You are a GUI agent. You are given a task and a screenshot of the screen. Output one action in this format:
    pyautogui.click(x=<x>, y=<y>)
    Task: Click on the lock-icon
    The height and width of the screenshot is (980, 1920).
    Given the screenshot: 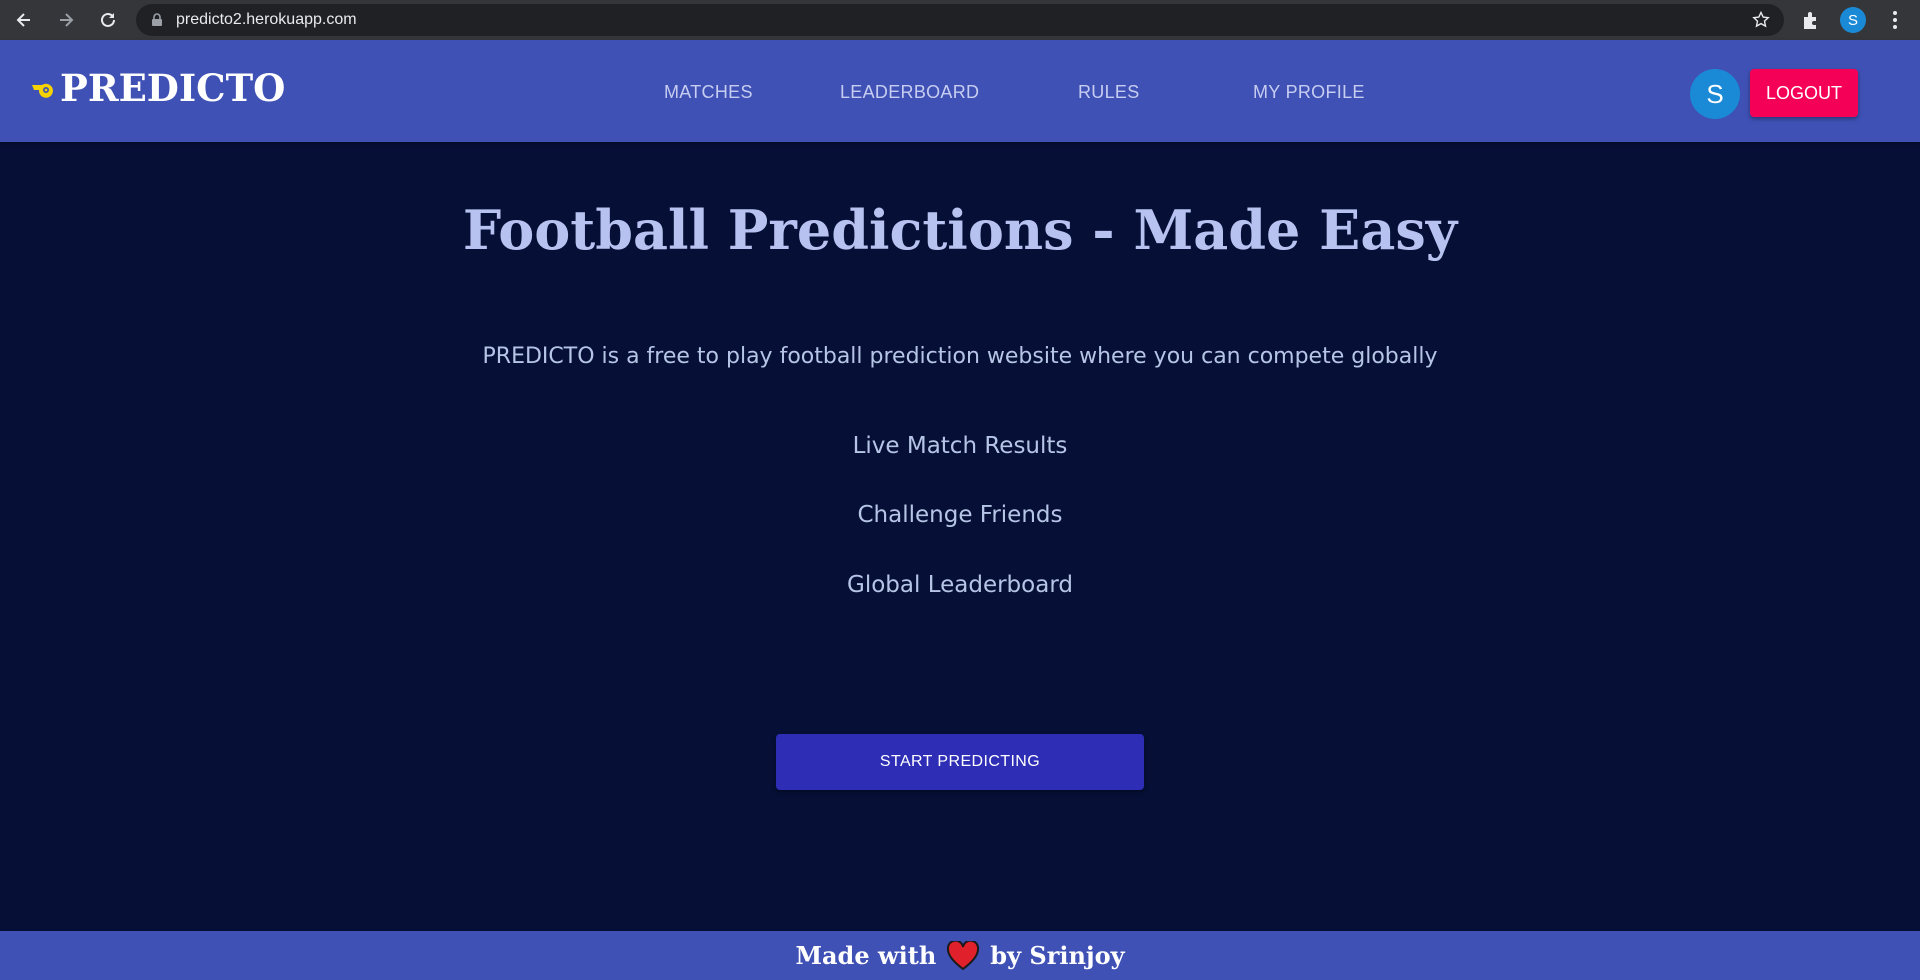 What is the action you would take?
    pyautogui.click(x=157, y=19)
    